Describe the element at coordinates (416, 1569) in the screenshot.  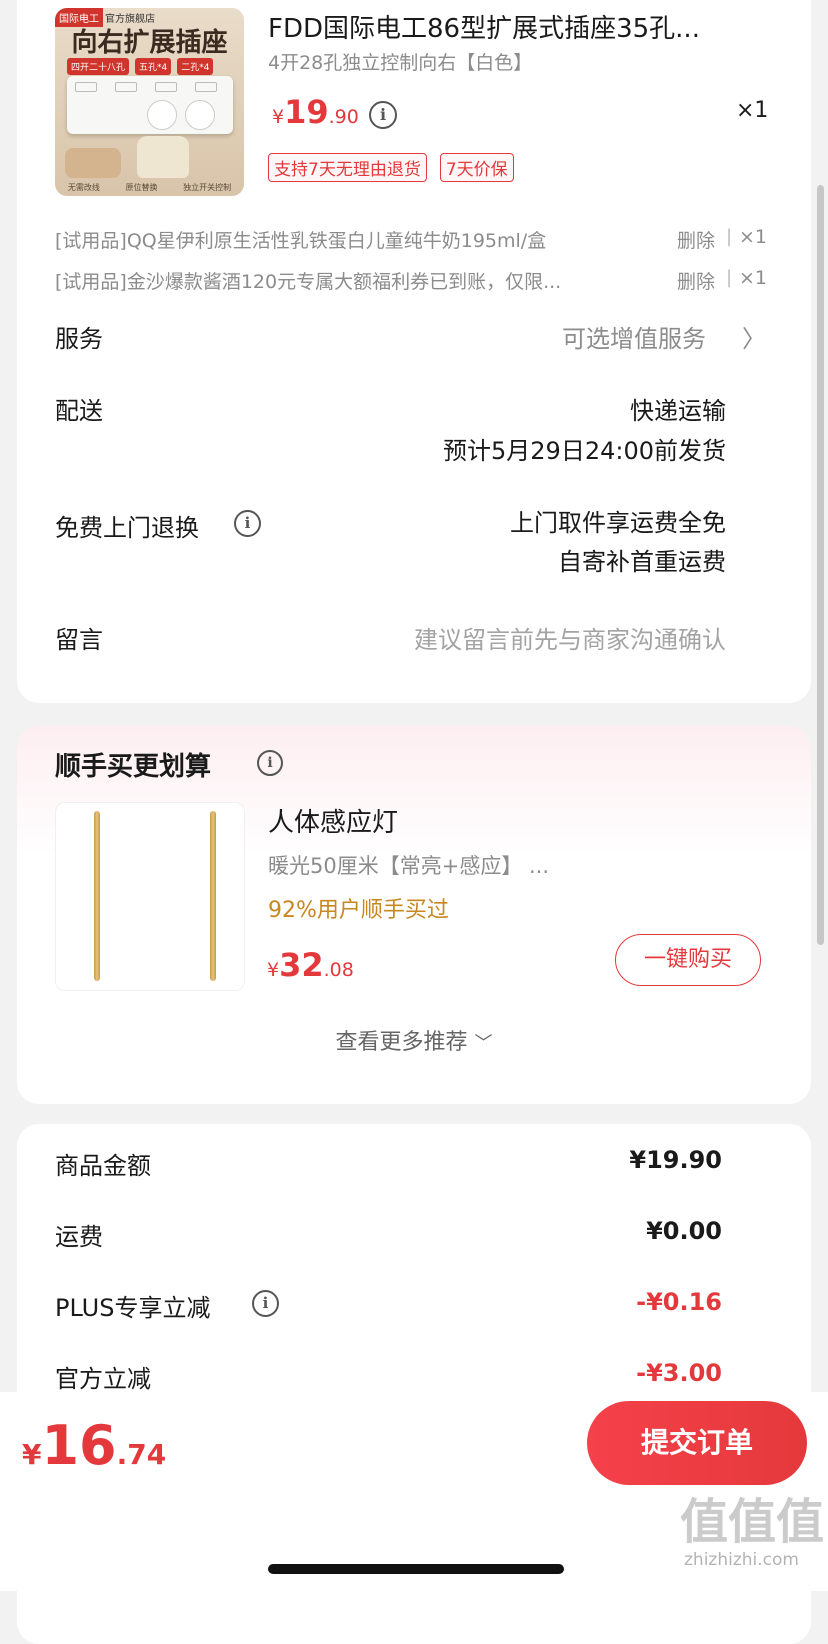
I see `home-indicator` at that location.